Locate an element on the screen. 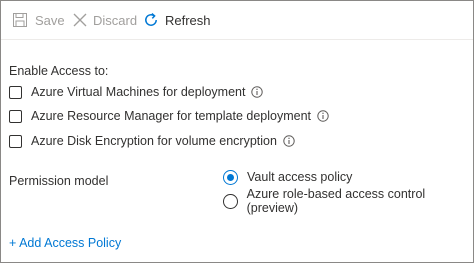 The image size is (474, 263). refresh-label: Refresh is located at coordinates (188, 20).